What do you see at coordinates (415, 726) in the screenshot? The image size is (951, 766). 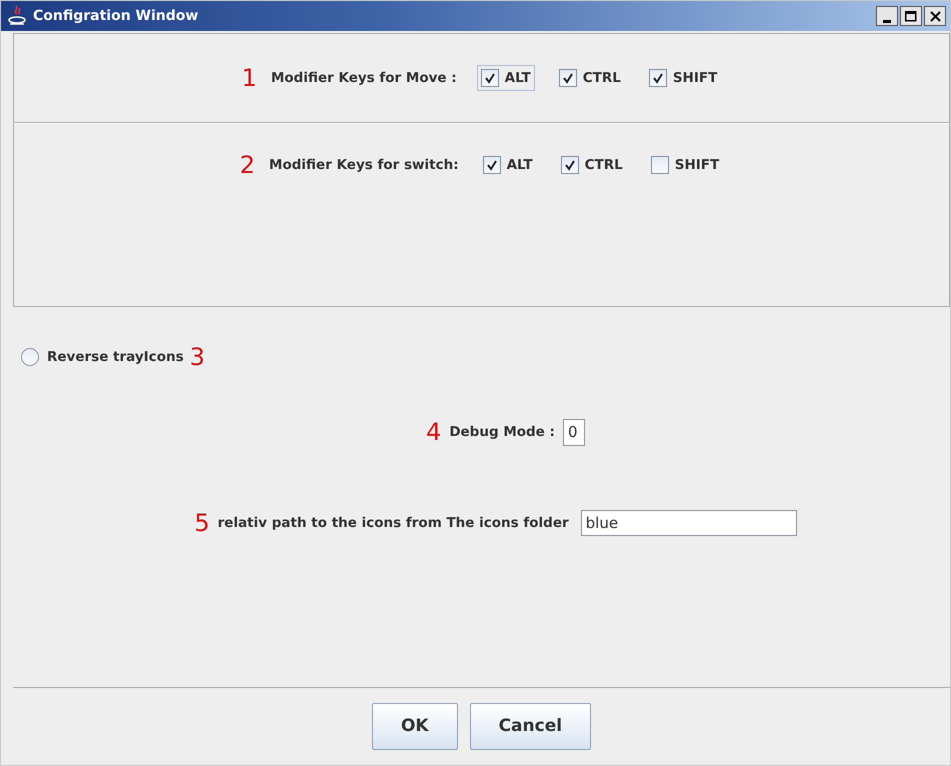 I see `dialog-button: OK` at bounding box center [415, 726].